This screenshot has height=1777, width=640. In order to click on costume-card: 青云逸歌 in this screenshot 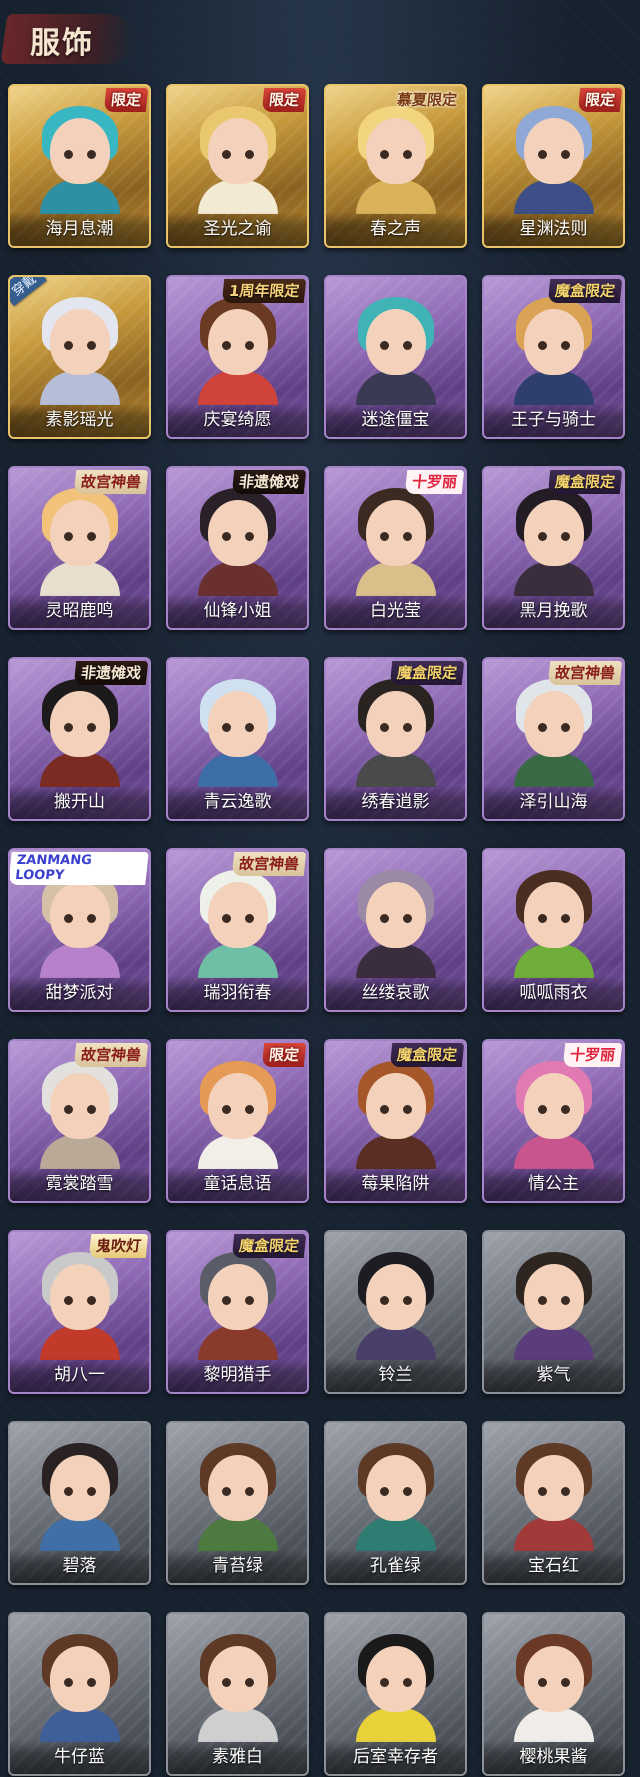, I will do `click(237, 739)`.